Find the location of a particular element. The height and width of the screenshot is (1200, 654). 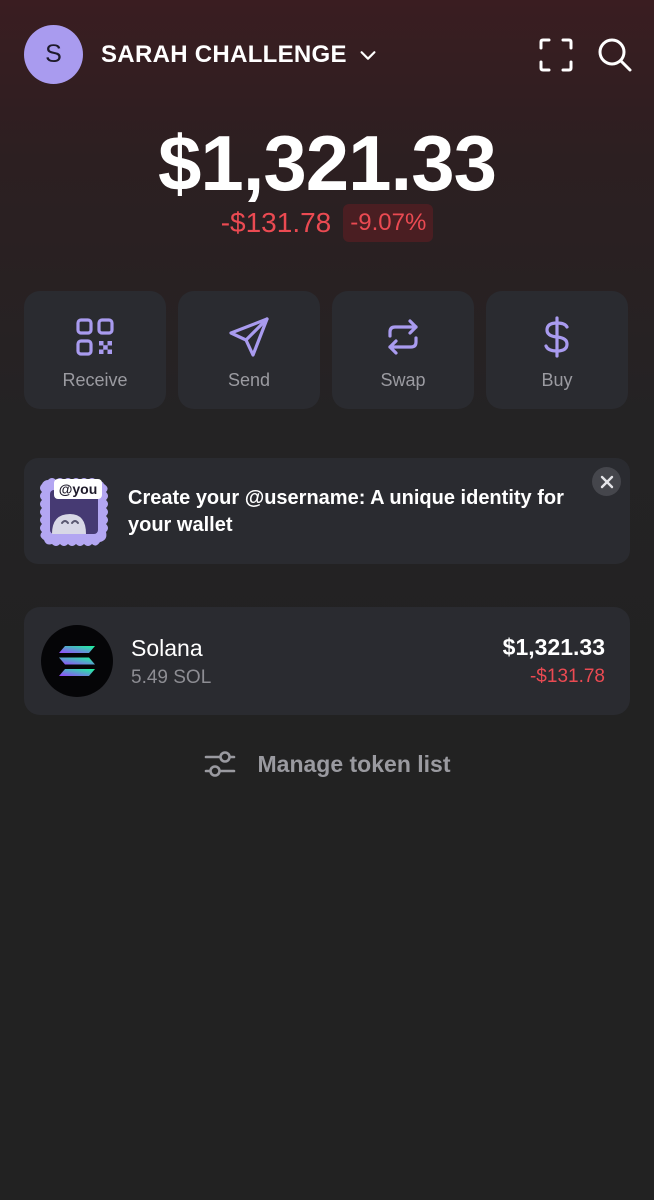

balance-change: -$131.78 -9.07% is located at coordinates (327, 223).